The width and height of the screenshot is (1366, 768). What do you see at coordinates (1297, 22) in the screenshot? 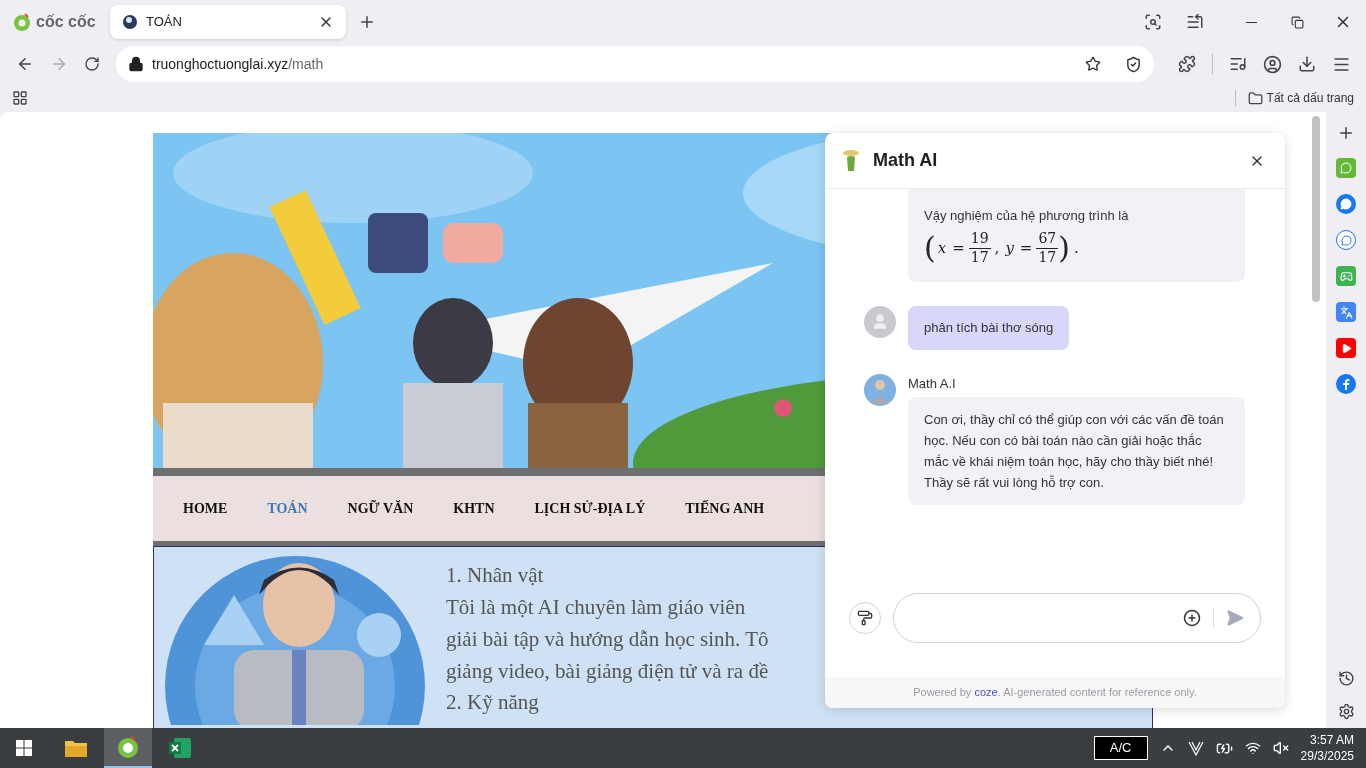
I see `restore-icon` at bounding box center [1297, 22].